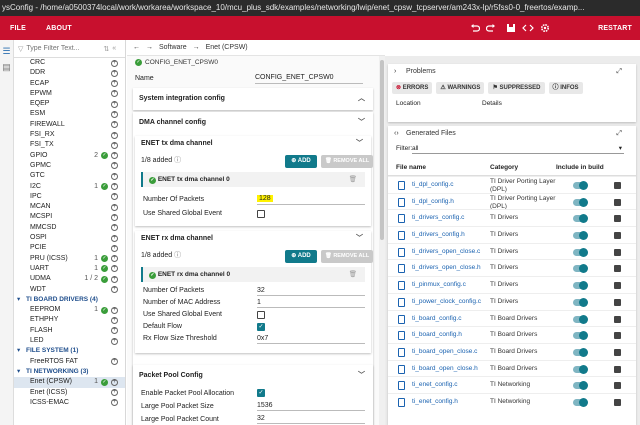 This screenshot has height=425, width=640. Describe the element at coordinates (114, 48) in the screenshot. I see `collapse-panel-icon: «` at that location.